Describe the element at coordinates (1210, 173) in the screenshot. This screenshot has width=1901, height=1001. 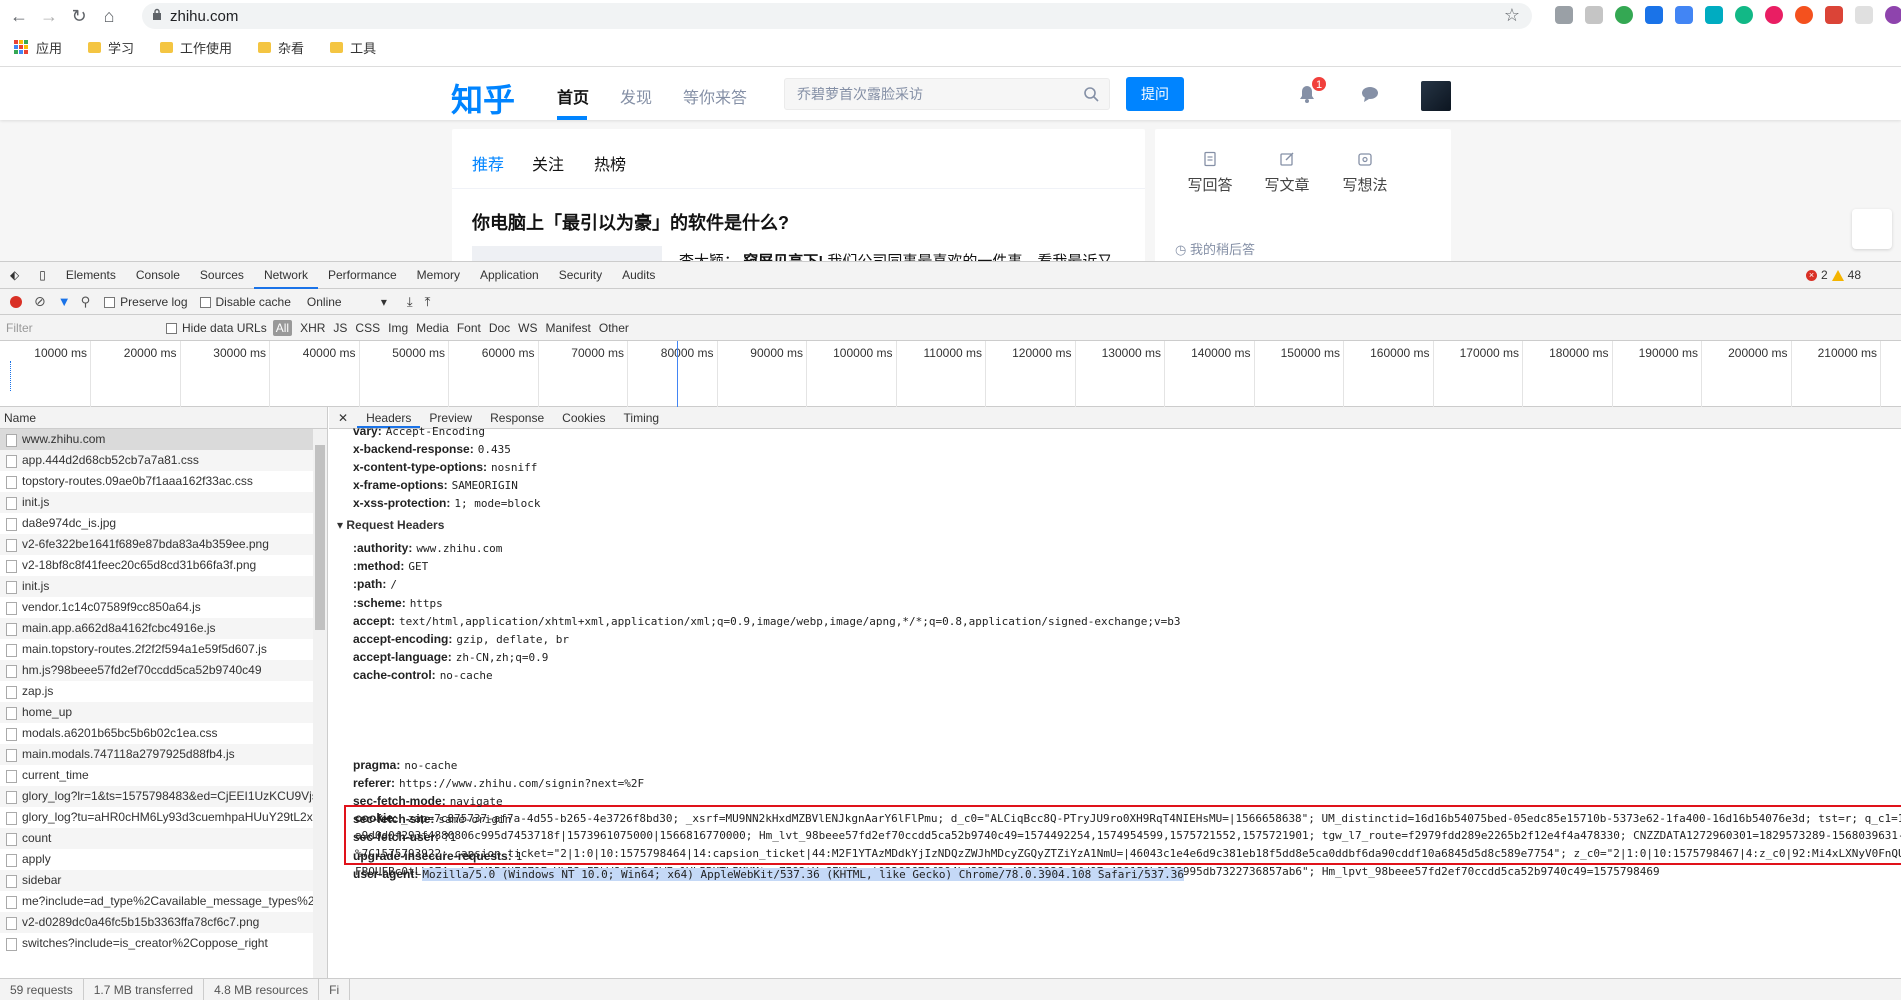
I see `write-answer-button: 写回答` at that location.